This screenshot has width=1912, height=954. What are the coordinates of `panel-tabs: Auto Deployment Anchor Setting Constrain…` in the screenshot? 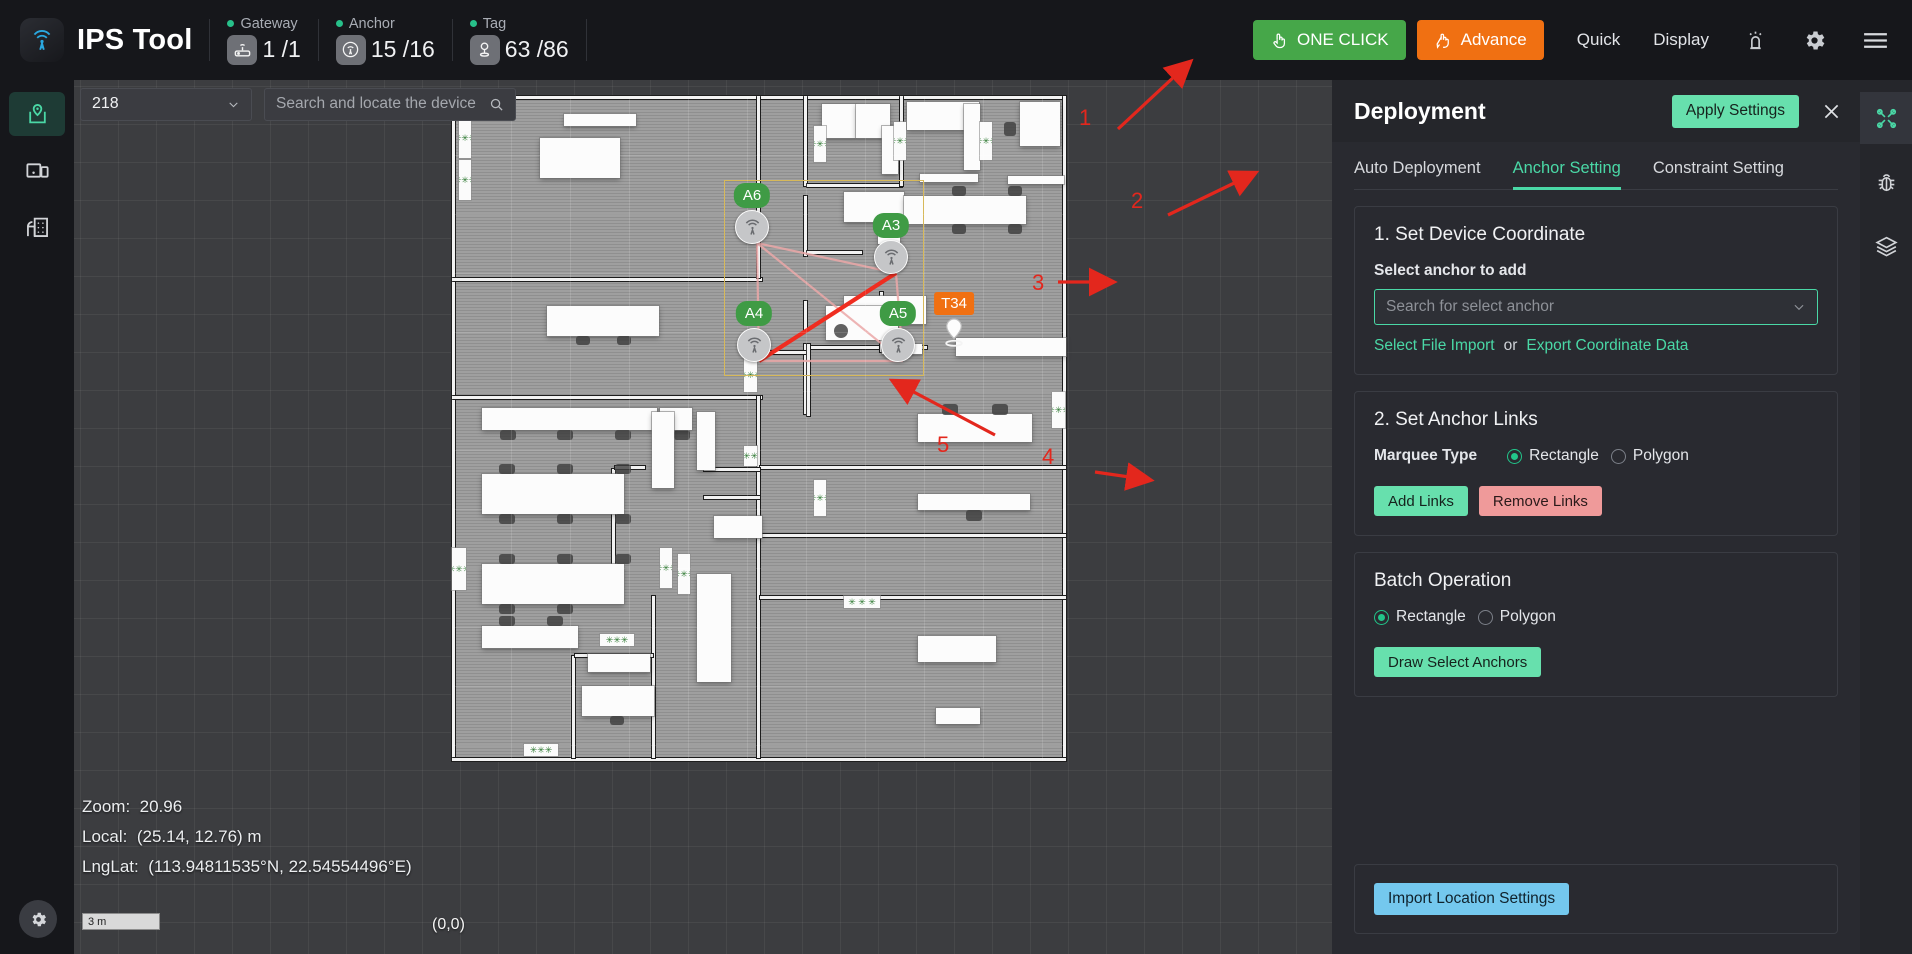 It's located at (1596, 166).